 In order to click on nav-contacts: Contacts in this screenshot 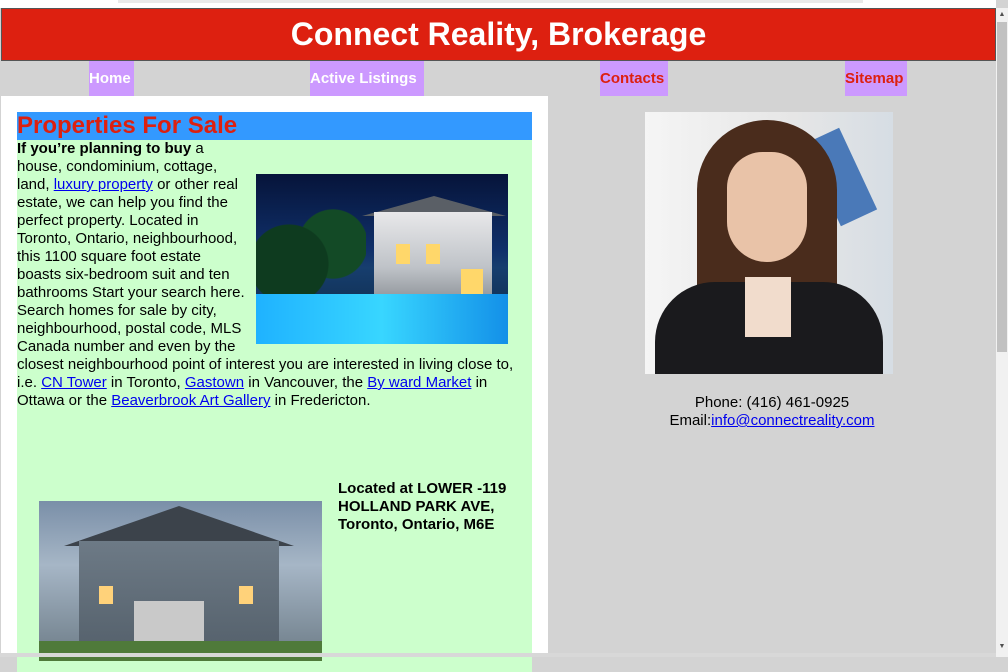, I will do `click(634, 78)`.